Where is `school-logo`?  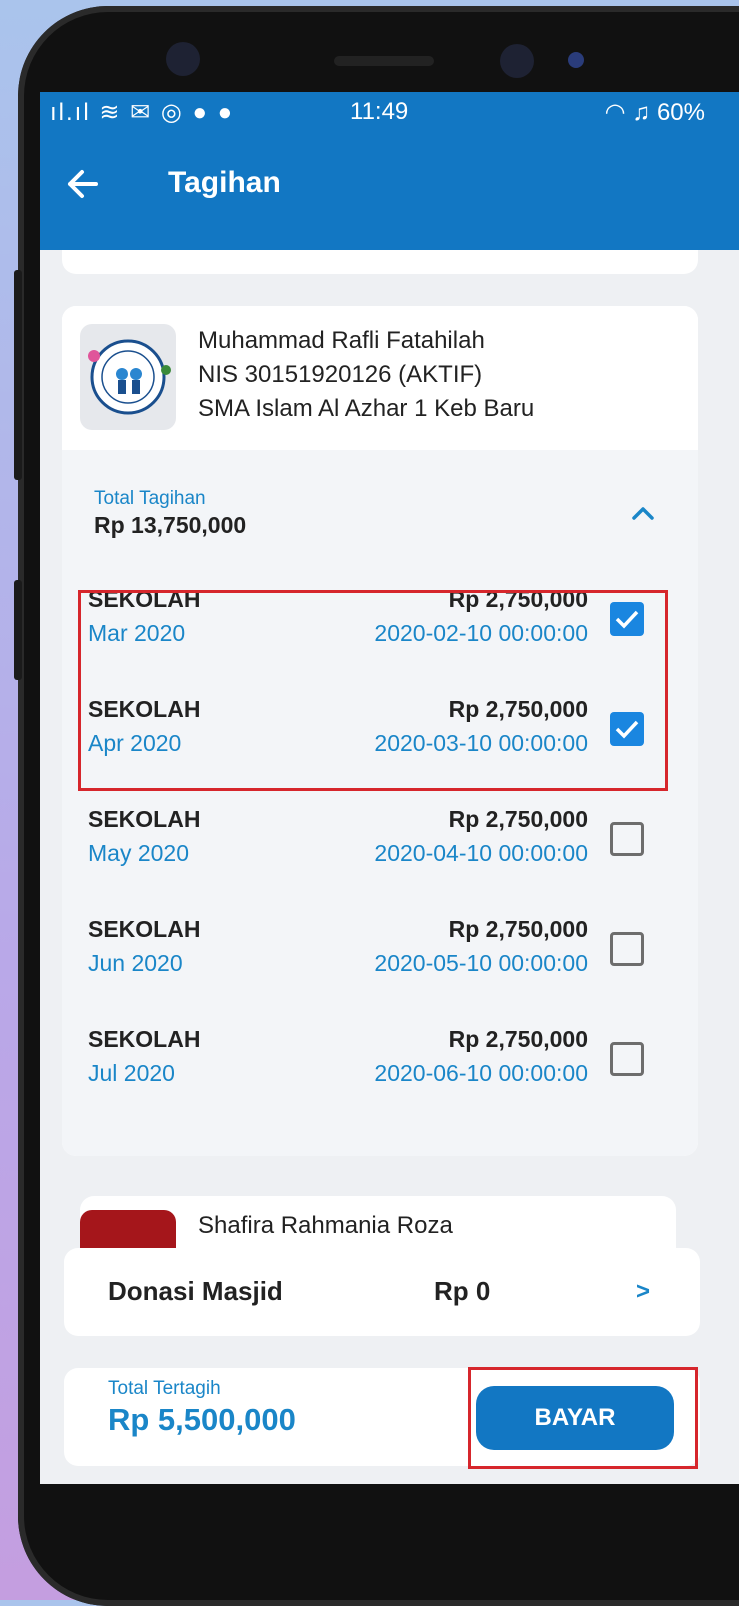
school-logo is located at coordinates (128, 377).